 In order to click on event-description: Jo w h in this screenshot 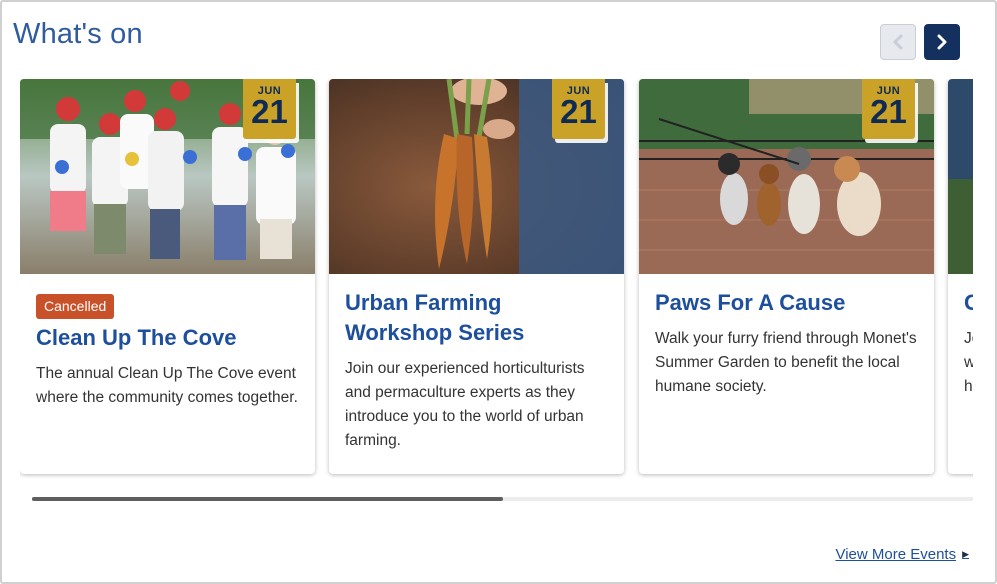, I will do `click(968, 363)`.